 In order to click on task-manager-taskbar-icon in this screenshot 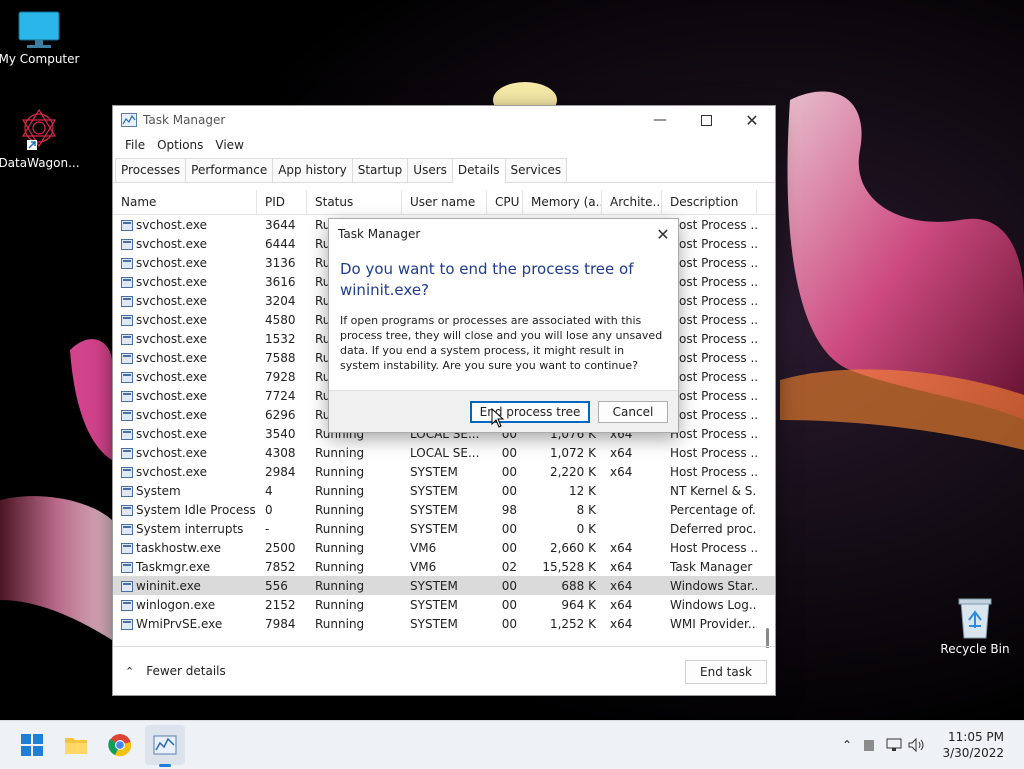, I will do `click(165, 745)`.